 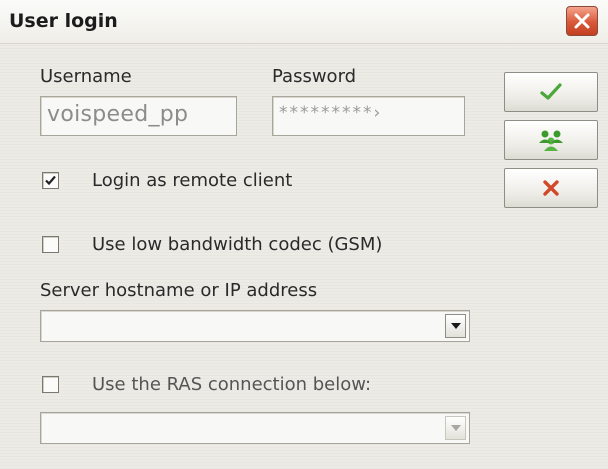 I want to click on close-x-icon, so click(x=582, y=21).